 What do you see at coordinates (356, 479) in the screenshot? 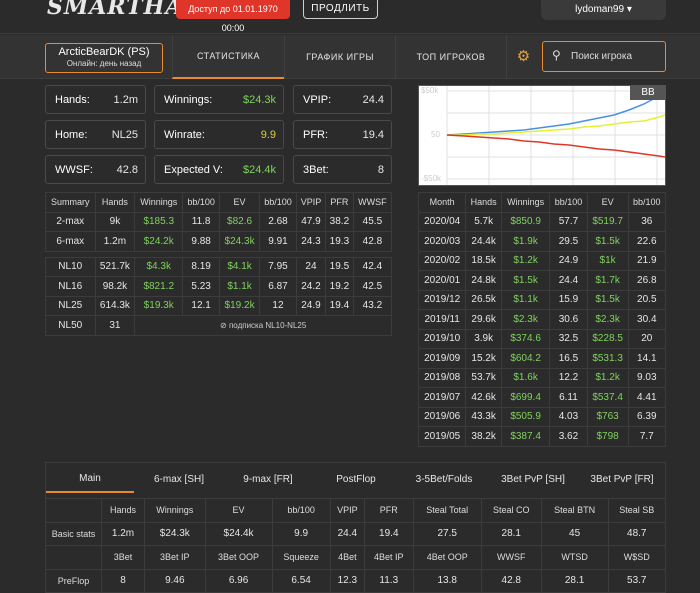
I see `tab-postflop: PostFlop` at bounding box center [356, 479].